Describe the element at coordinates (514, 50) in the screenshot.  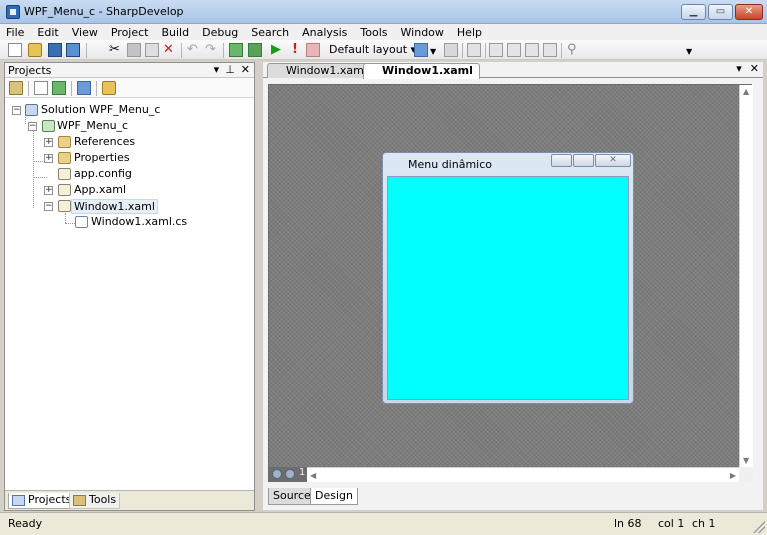
I see `bookmark-prev-icon` at that location.